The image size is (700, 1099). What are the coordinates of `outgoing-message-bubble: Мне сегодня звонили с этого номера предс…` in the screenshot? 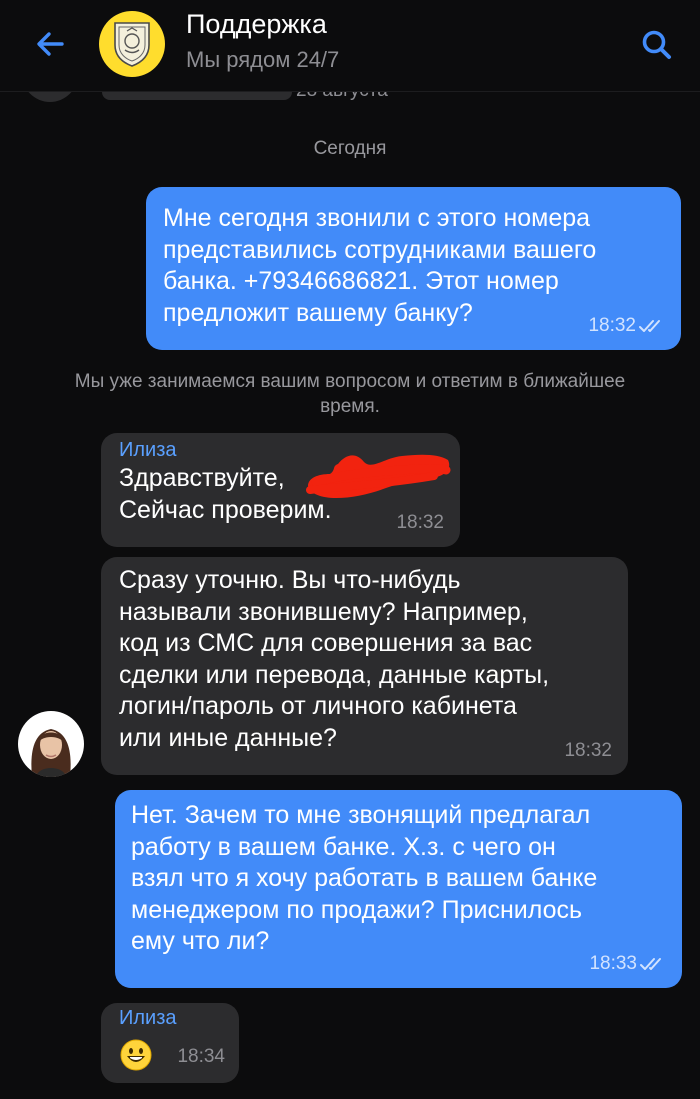 It's located at (413, 268).